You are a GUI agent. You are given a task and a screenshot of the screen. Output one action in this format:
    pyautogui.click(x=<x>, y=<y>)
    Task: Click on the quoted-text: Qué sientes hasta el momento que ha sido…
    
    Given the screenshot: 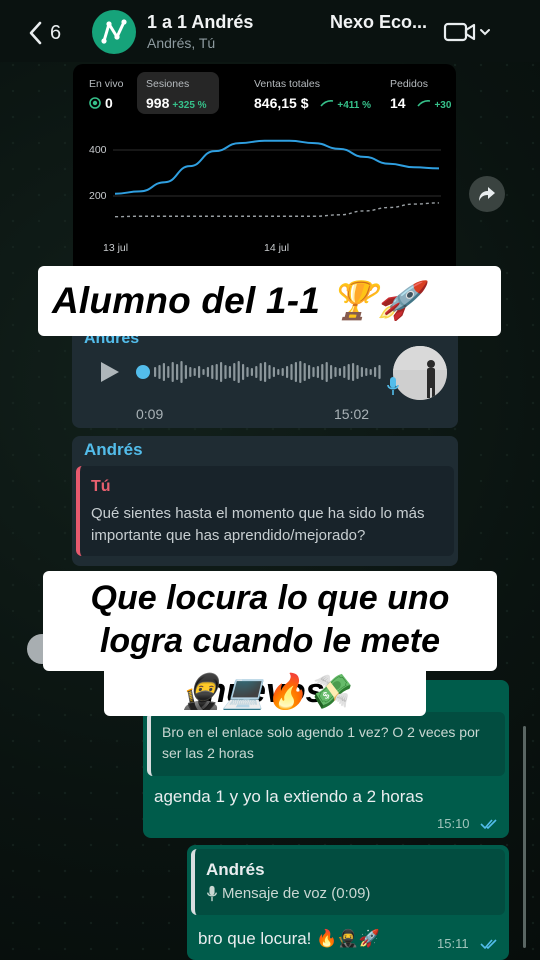 What is the action you would take?
    pyautogui.click(x=258, y=524)
    